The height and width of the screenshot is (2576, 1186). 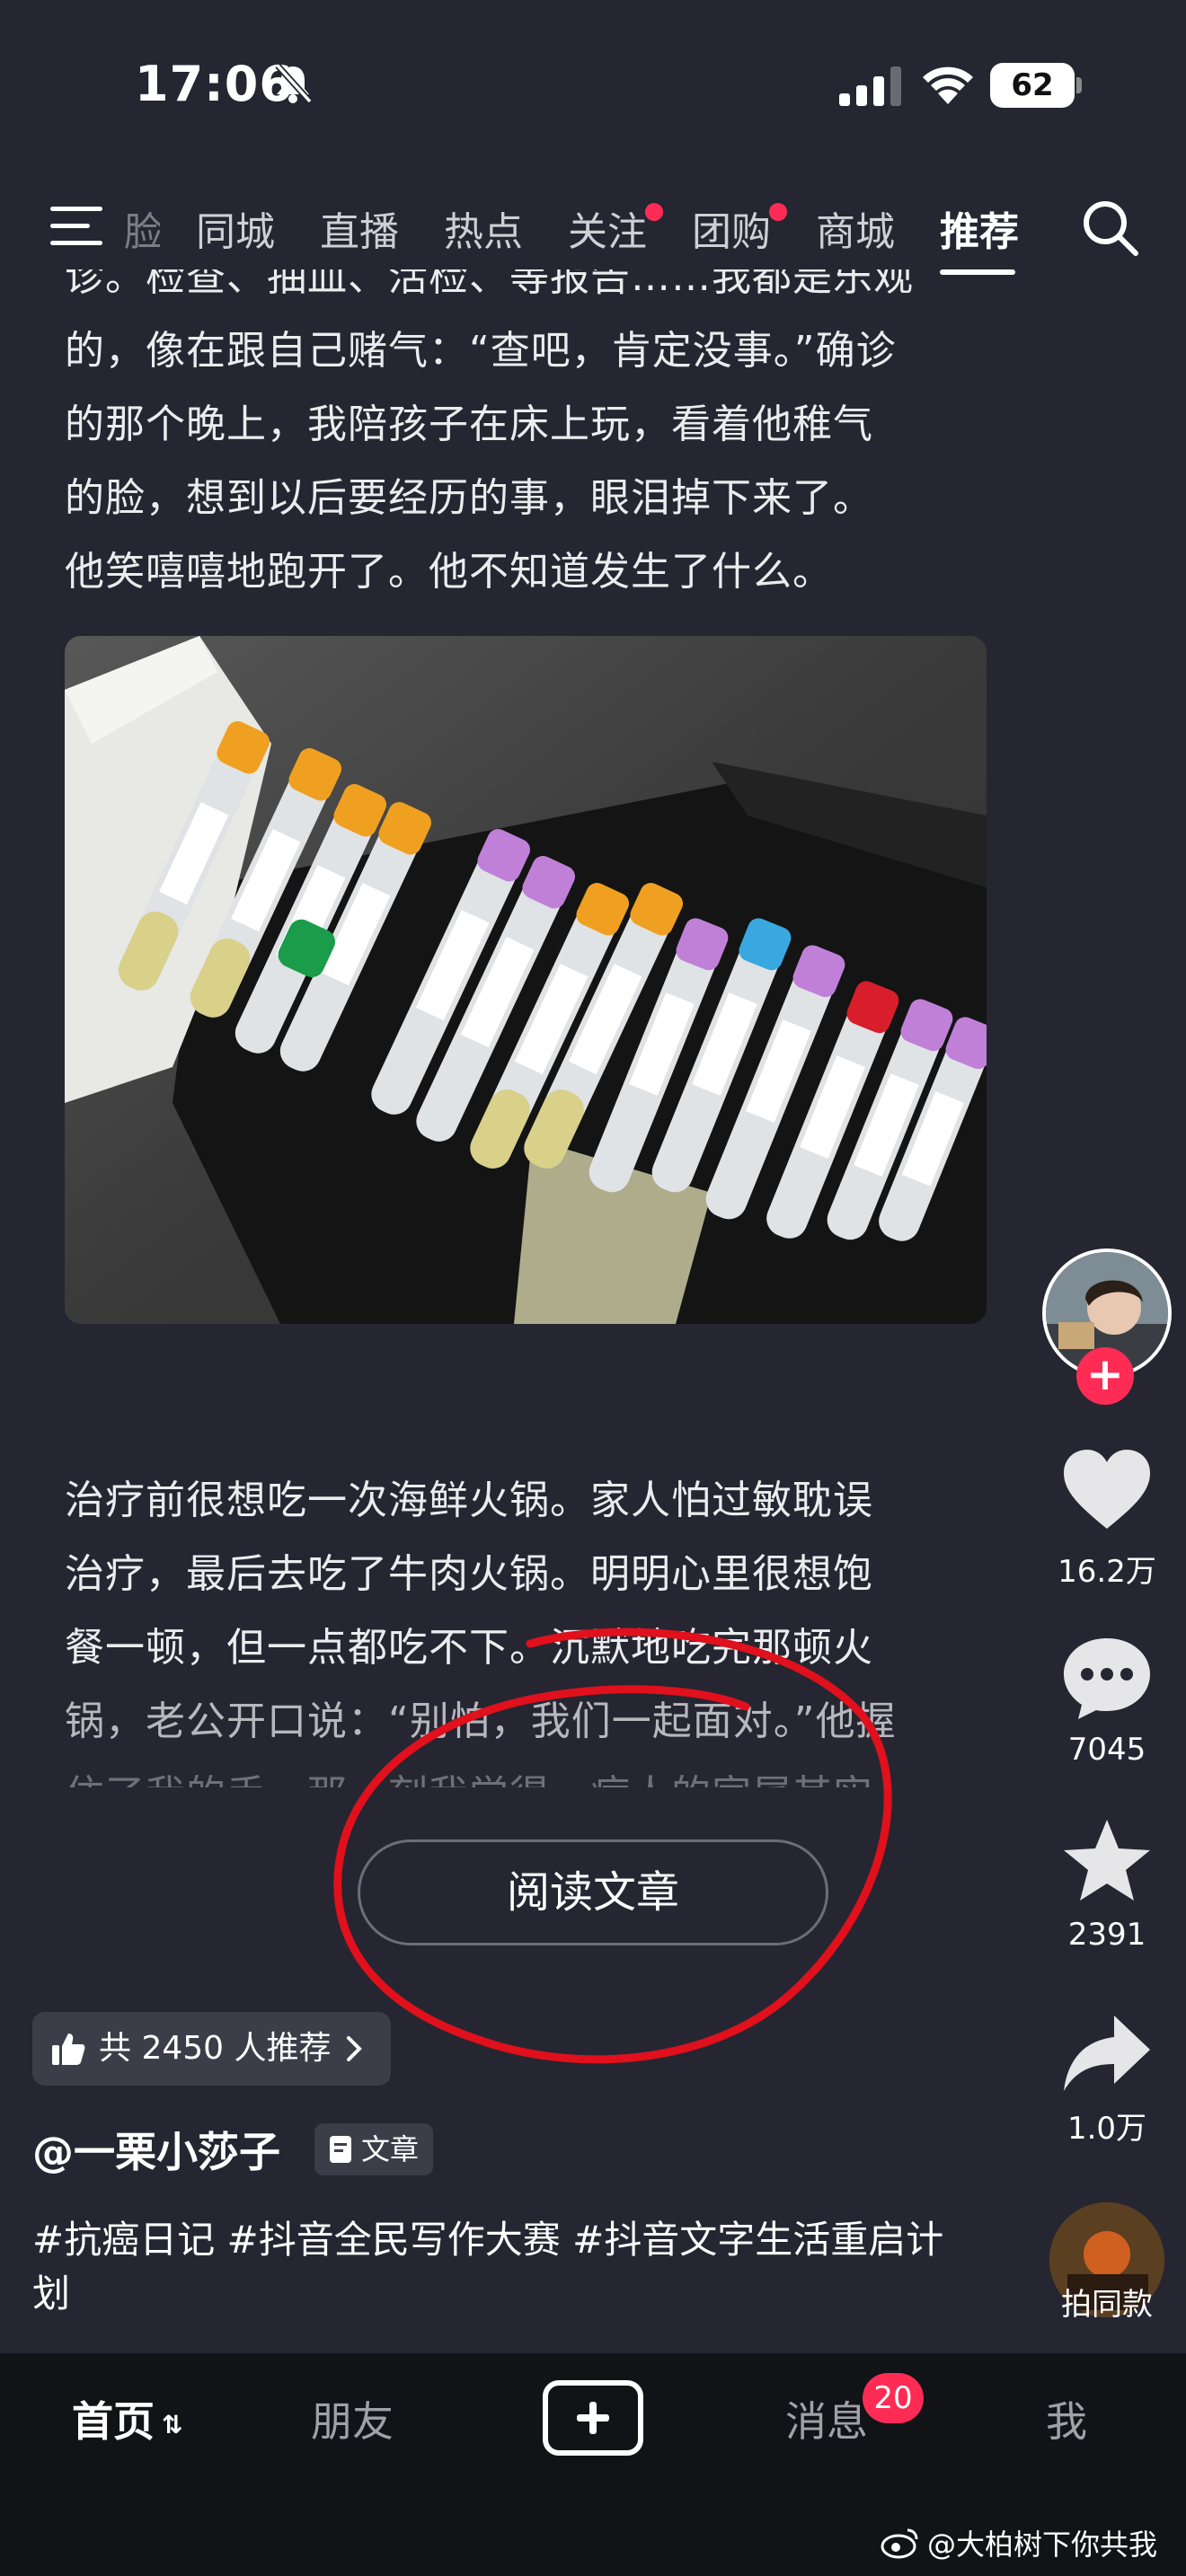 I want to click on messages-badge: 20, so click(x=893, y=2398).